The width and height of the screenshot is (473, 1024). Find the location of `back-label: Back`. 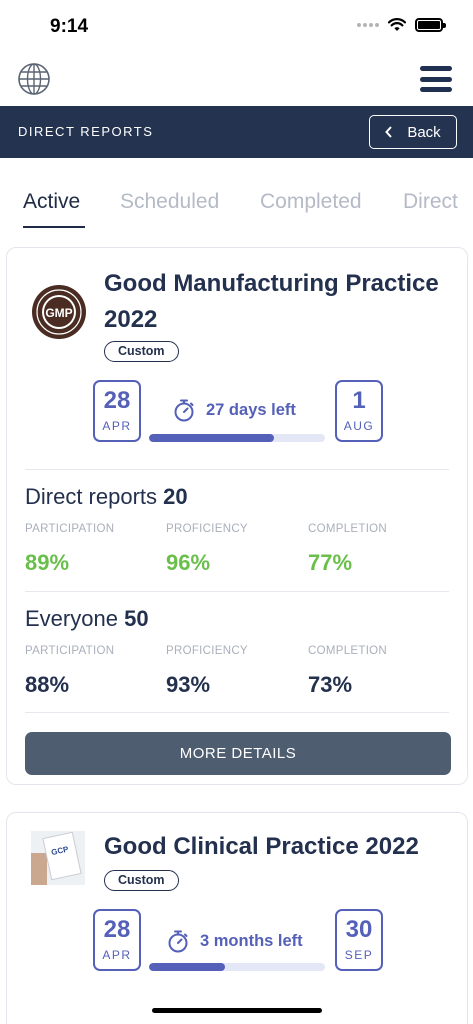

back-label: Back is located at coordinates (424, 132).